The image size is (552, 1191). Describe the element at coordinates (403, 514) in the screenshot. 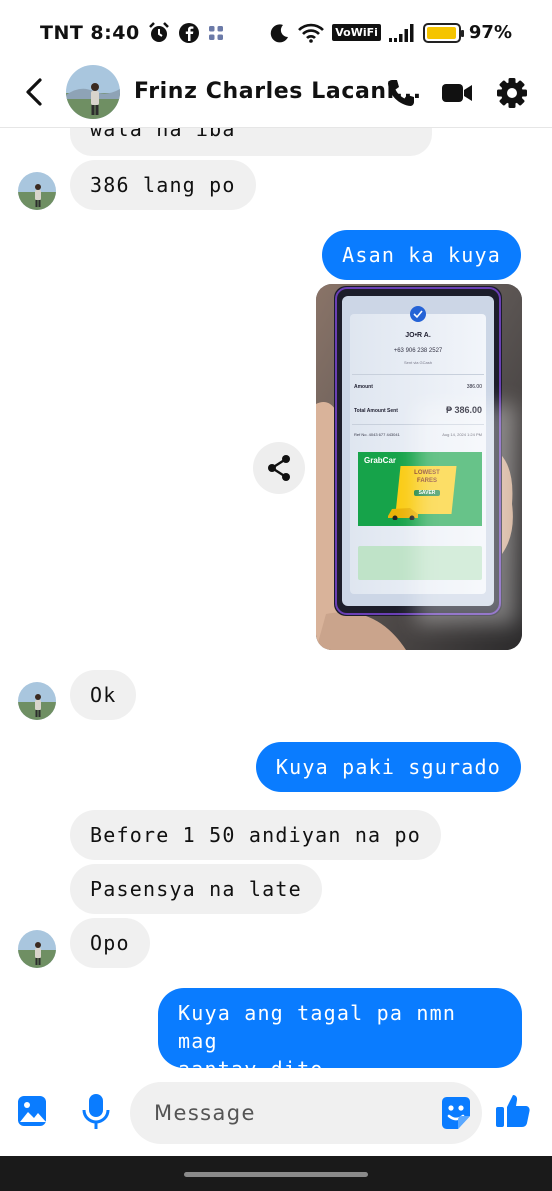

I see `car-icon` at that location.